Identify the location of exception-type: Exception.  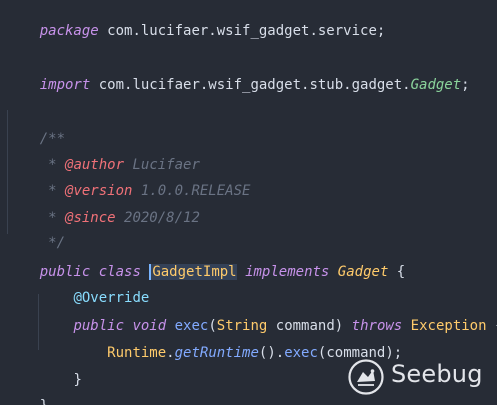
(448, 326).